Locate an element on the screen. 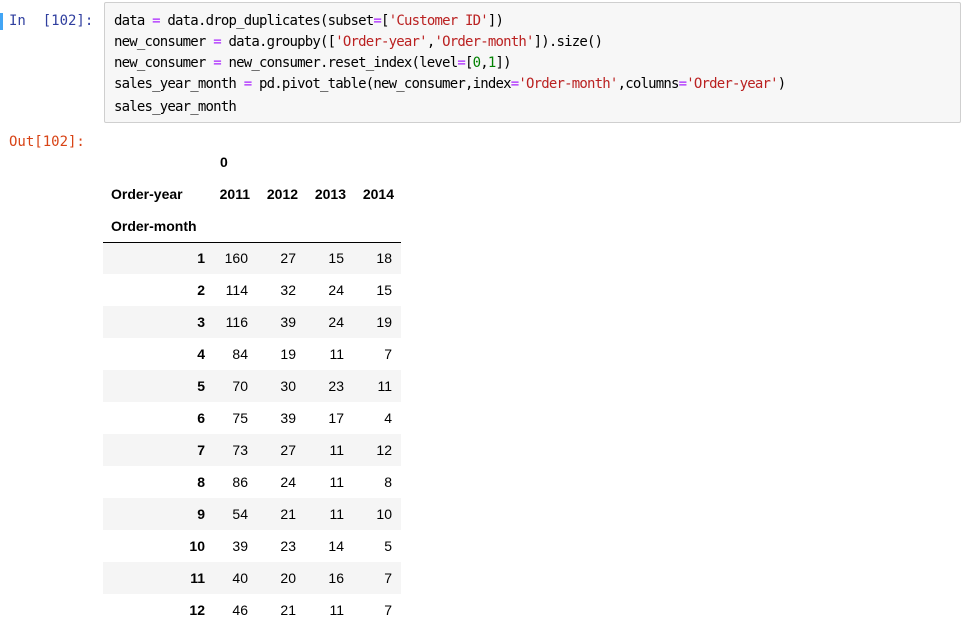 This screenshot has width=963, height=637. code-token: , is located at coordinates (484, 63).